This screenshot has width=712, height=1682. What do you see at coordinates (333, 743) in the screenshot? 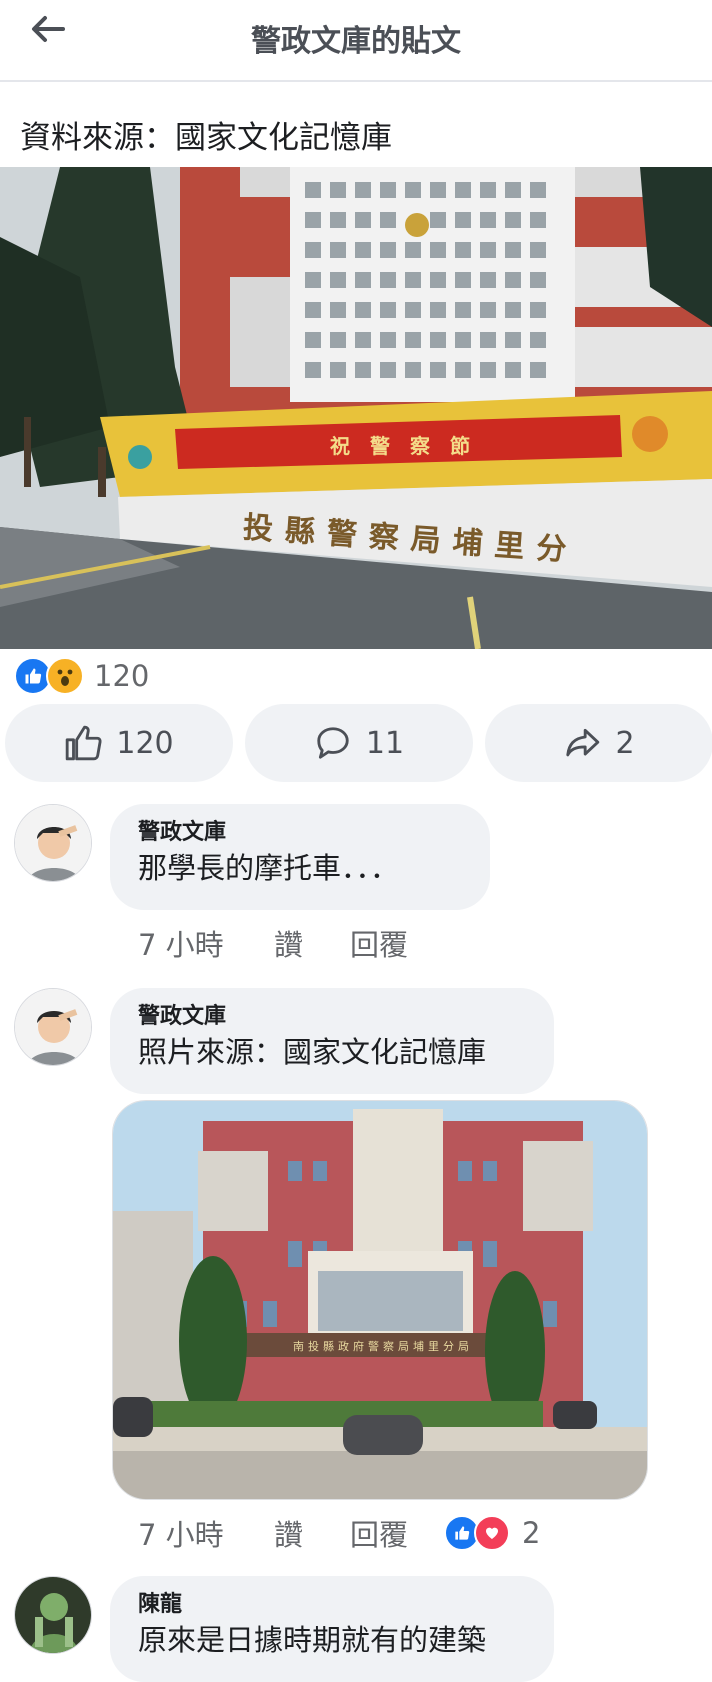
I see `comment-icon` at bounding box center [333, 743].